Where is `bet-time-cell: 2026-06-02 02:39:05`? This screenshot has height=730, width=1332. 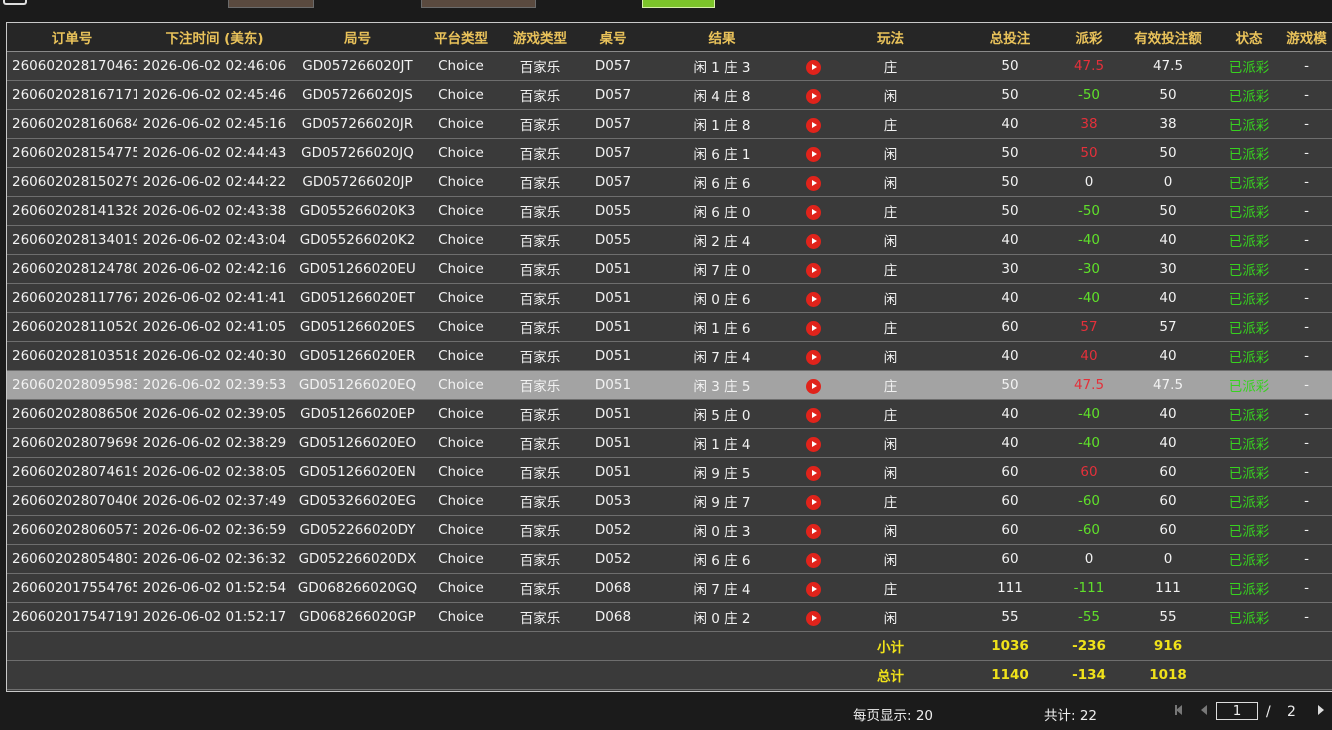 bet-time-cell: 2026-06-02 02:39:05 is located at coordinates (214, 414).